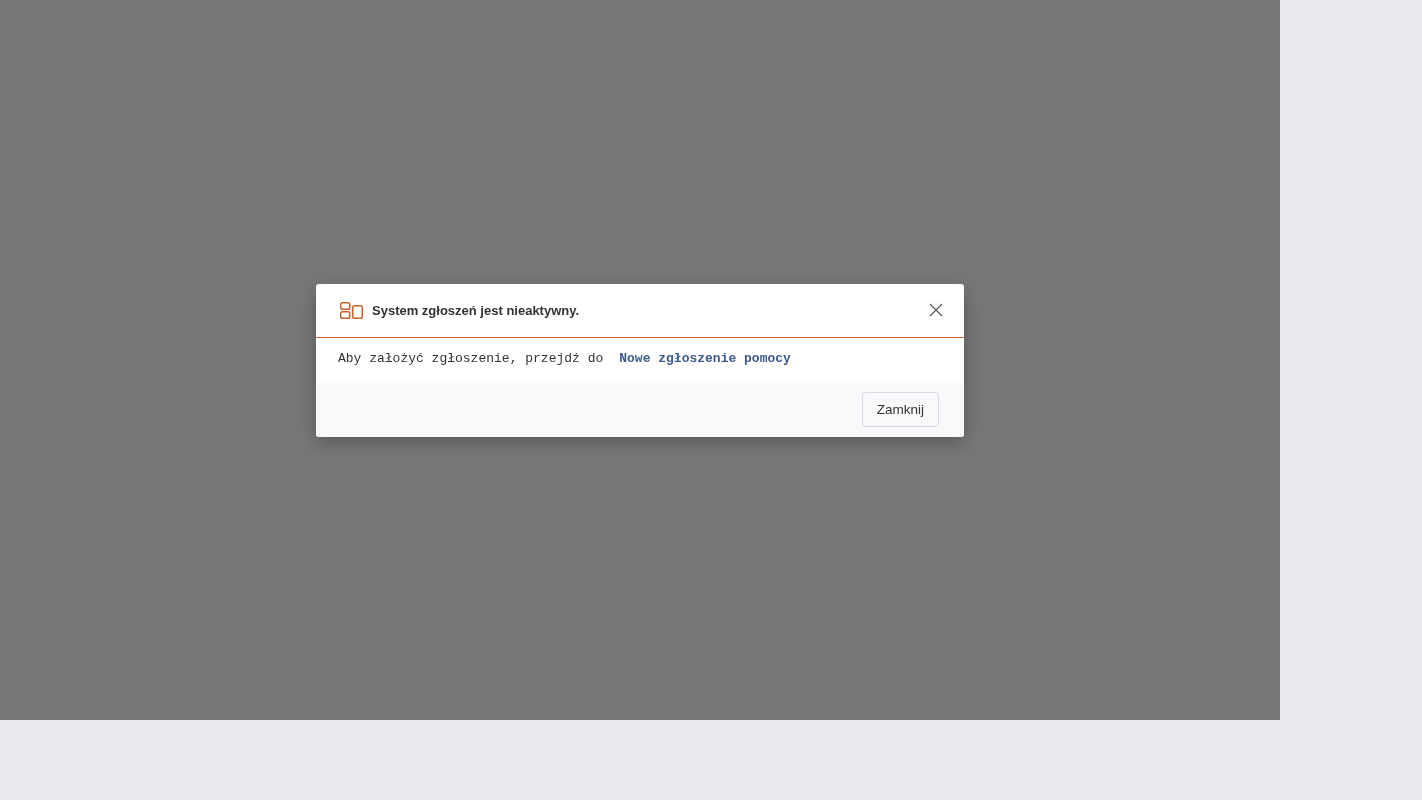 This screenshot has height=800, width=1422. I want to click on close-icon, so click(936, 310).